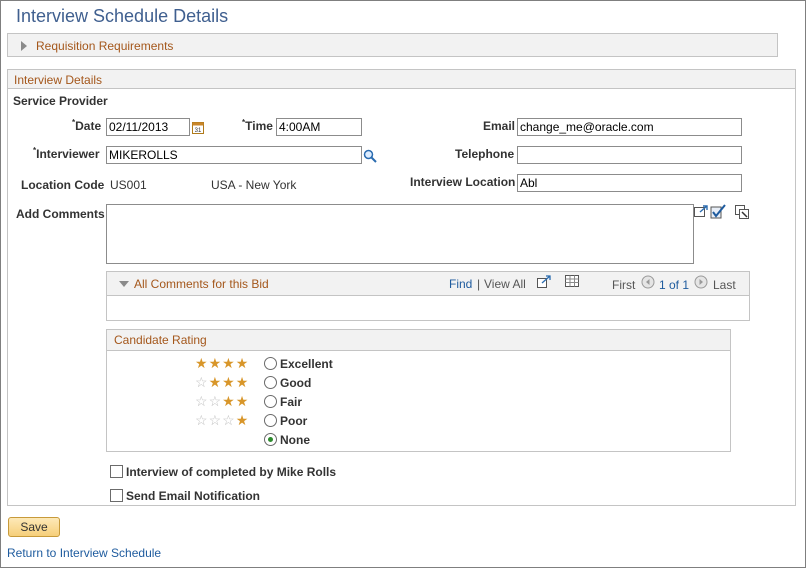 Image resolution: width=806 pixels, height=568 pixels. I want to click on rating-radio-fair, so click(270, 401).